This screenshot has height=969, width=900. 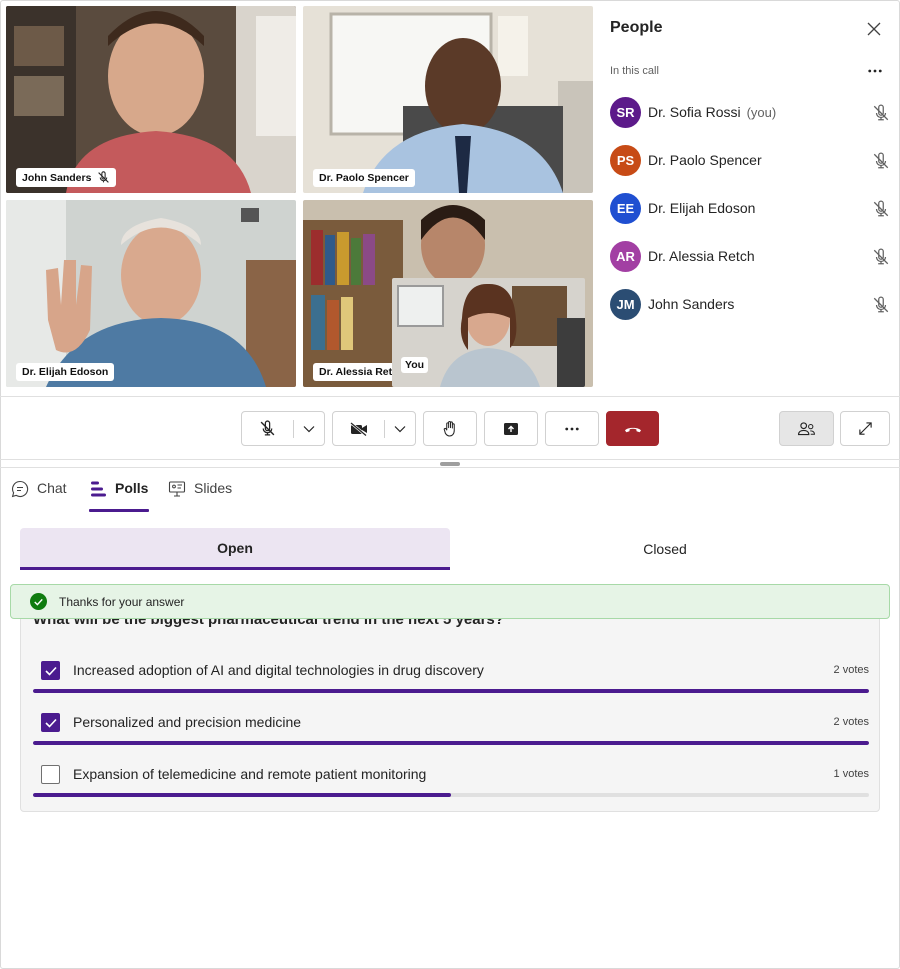 I want to click on mute-toggle-button, so click(x=267, y=428).